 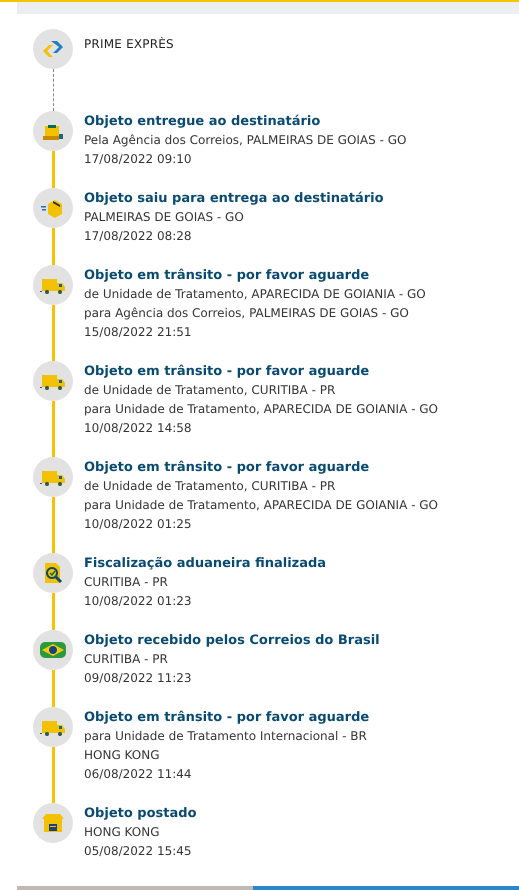 I want to click on event-datetime: 06/08/2022 11:44, so click(x=138, y=774).